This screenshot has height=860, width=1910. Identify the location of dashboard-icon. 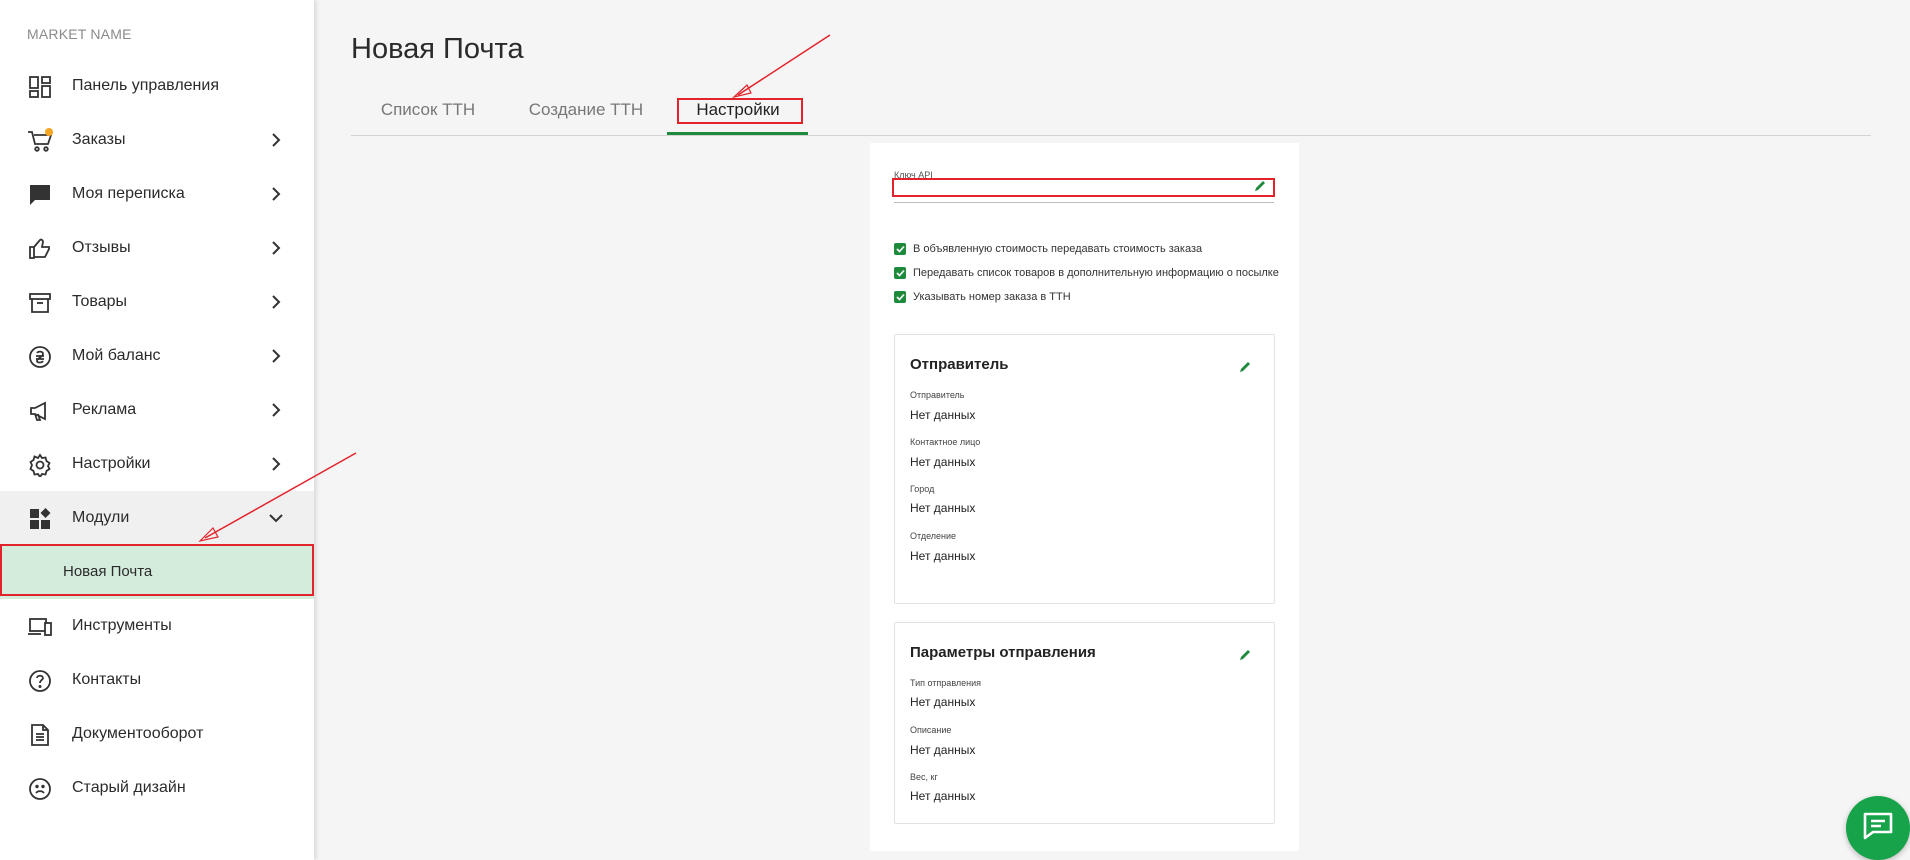
(40, 87).